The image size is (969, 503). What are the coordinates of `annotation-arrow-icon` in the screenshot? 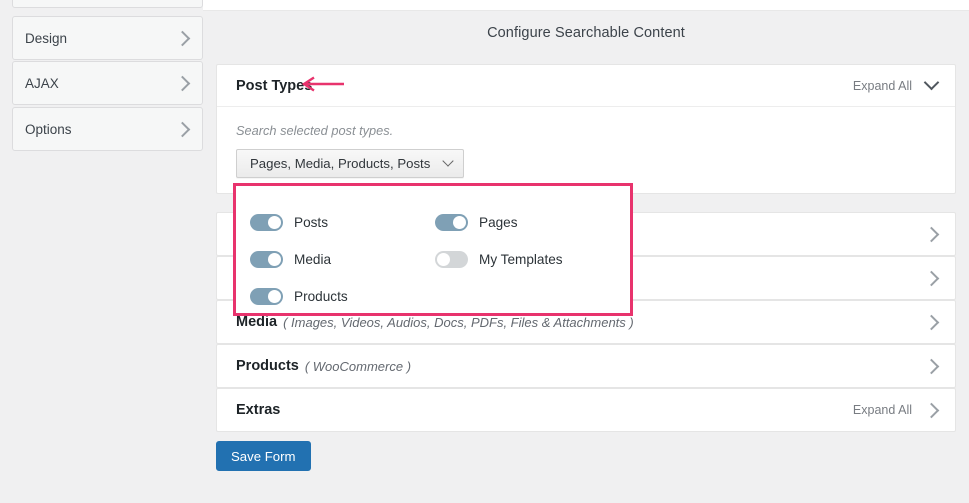 It's located at (322, 84).